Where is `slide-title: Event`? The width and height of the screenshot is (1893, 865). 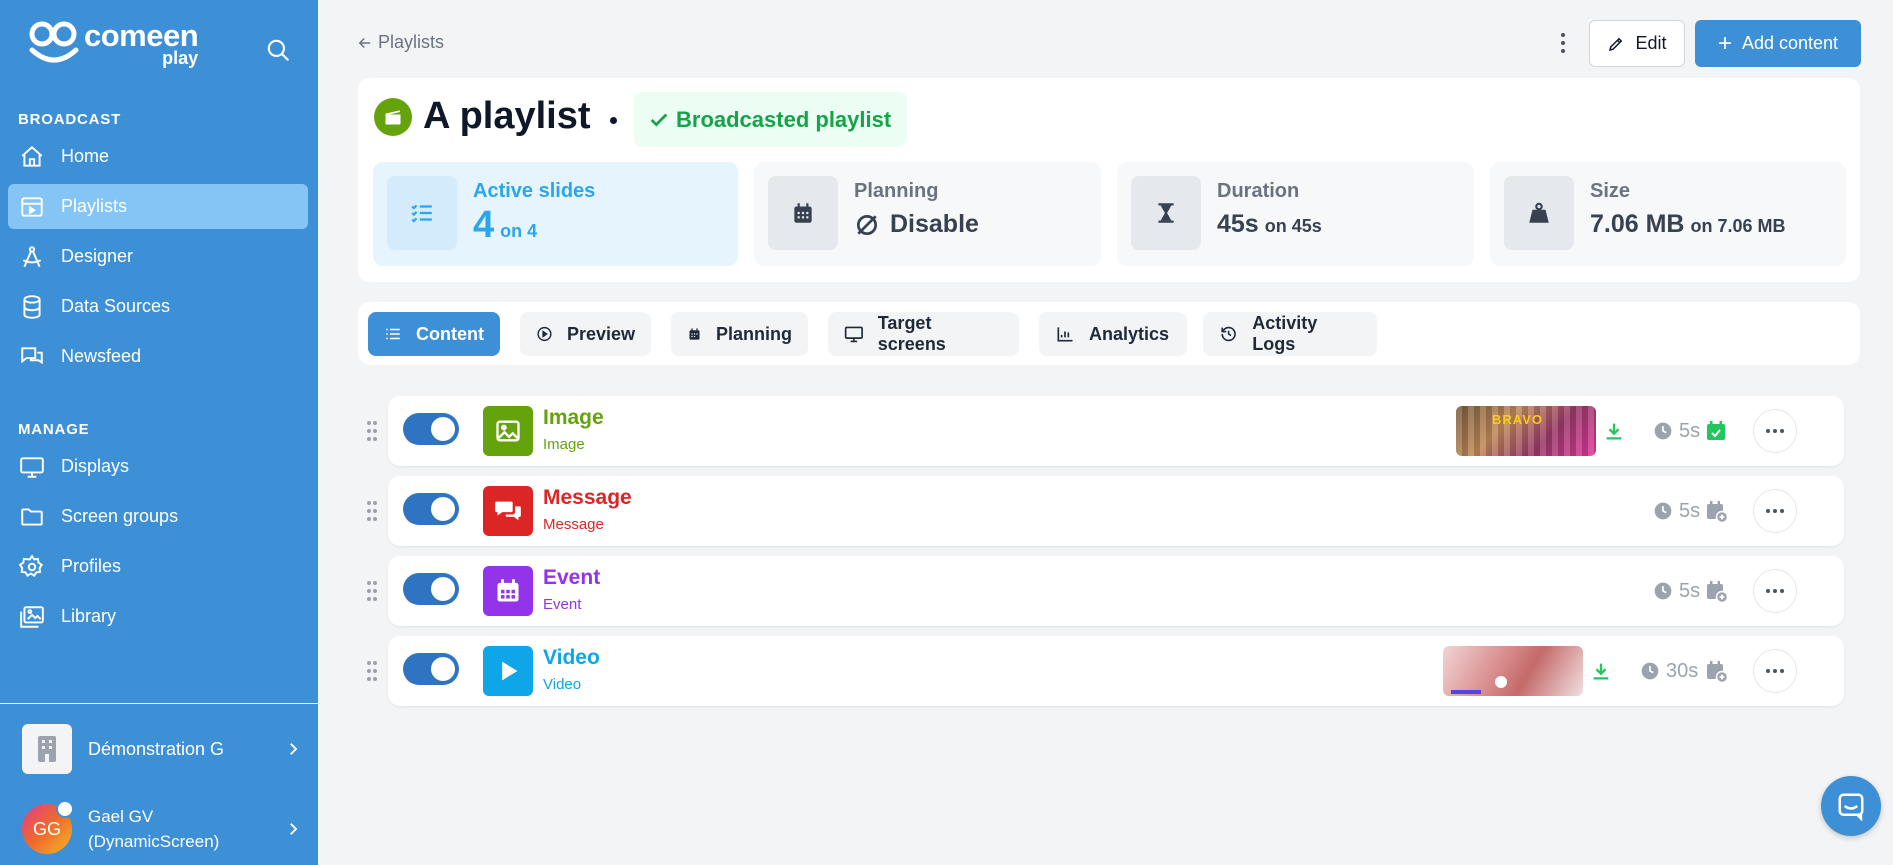
slide-title: Event is located at coordinates (572, 577).